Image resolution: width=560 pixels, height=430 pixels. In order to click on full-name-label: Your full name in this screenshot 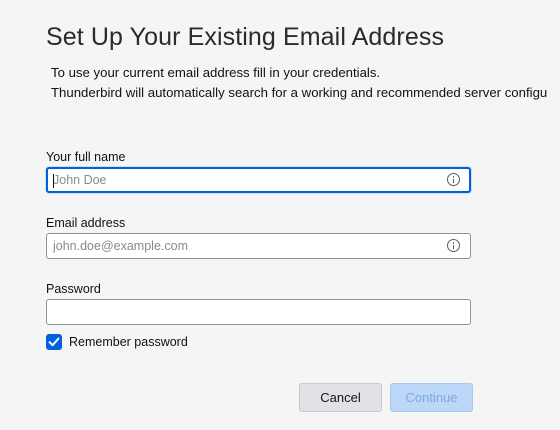, I will do `click(86, 157)`.